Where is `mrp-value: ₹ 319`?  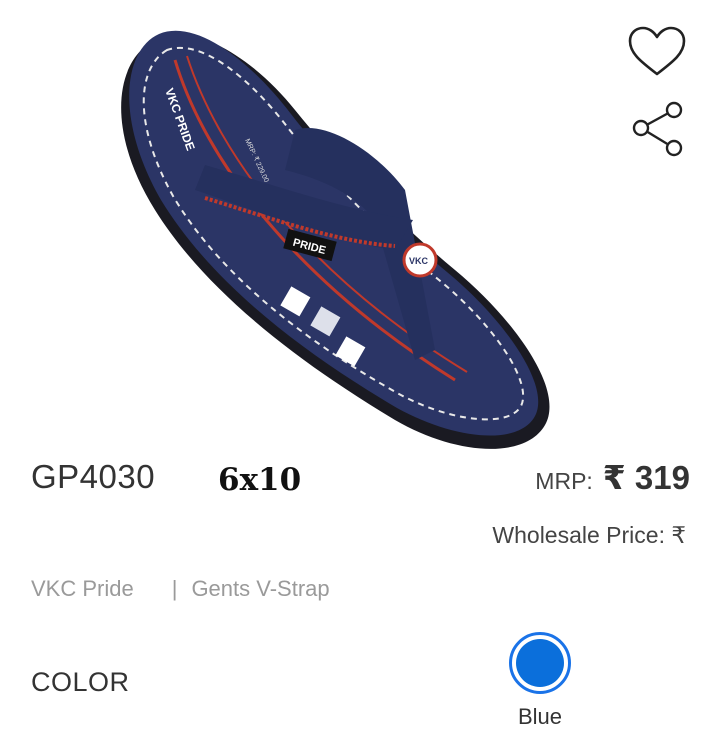
mrp-value: ₹ 319 is located at coordinates (646, 477).